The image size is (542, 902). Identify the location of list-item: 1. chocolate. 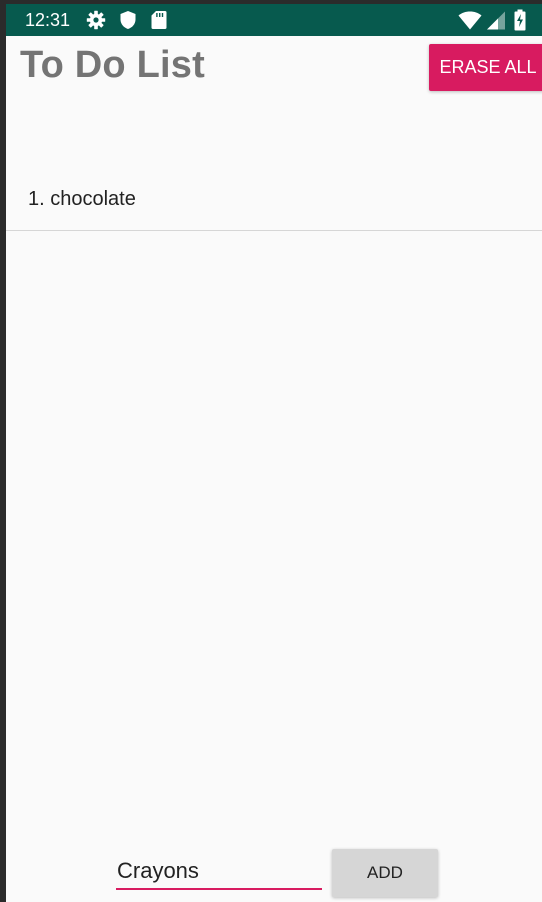
(274, 201).